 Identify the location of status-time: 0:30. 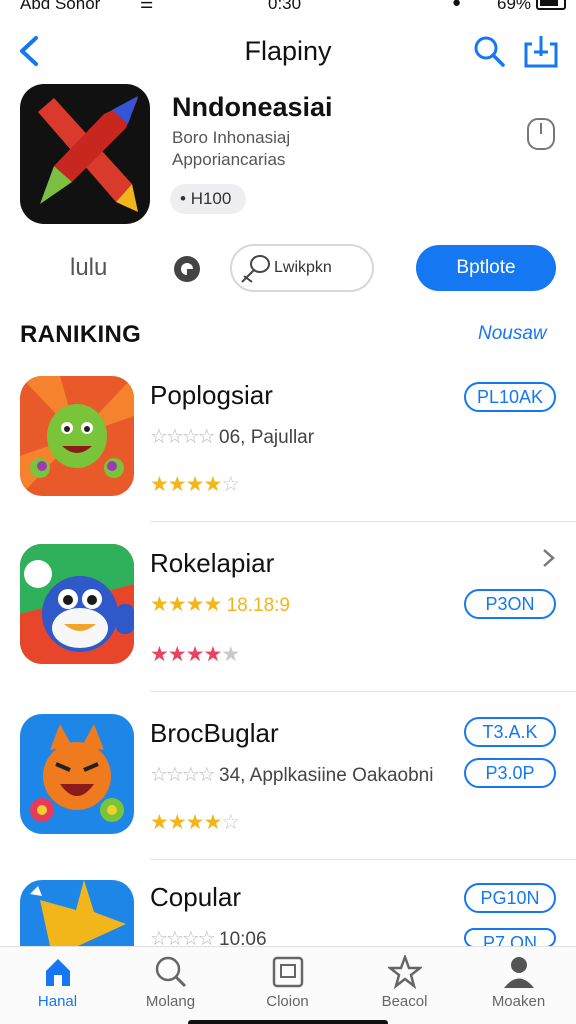
(285, 6).